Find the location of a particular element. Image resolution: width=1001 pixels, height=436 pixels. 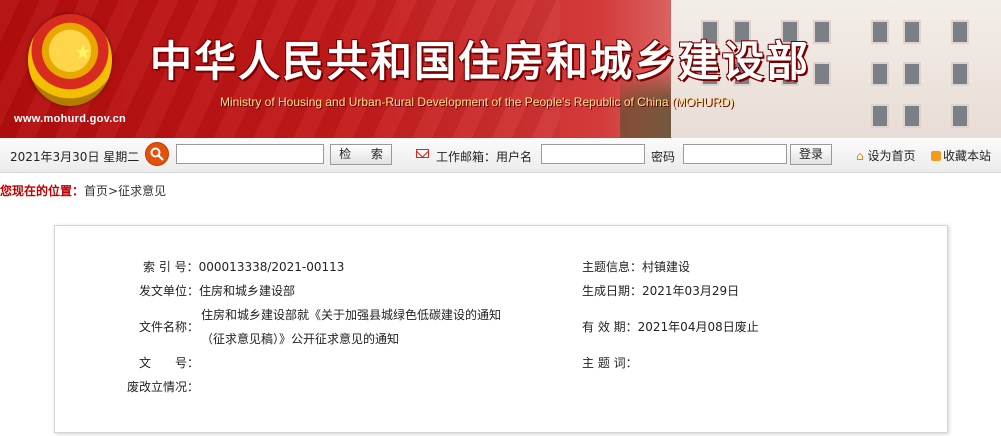

rss-icon is located at coordinates (936, 156).